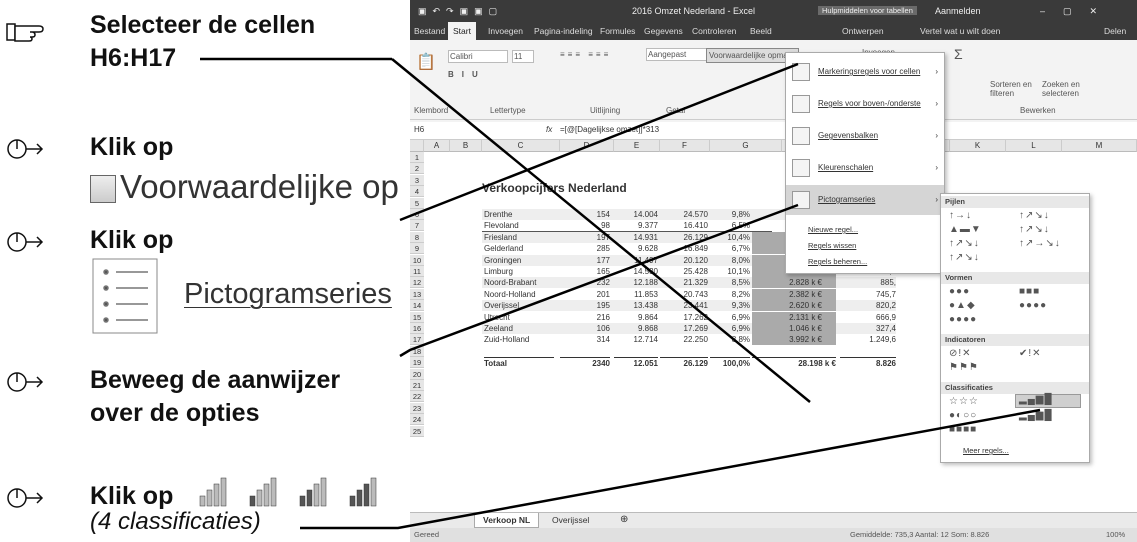 The image size is (1137, 542). What do you see at coordinates (462, 31) in the screenshot?
I see `tab-start: Start` at bounding box center [462, 31].